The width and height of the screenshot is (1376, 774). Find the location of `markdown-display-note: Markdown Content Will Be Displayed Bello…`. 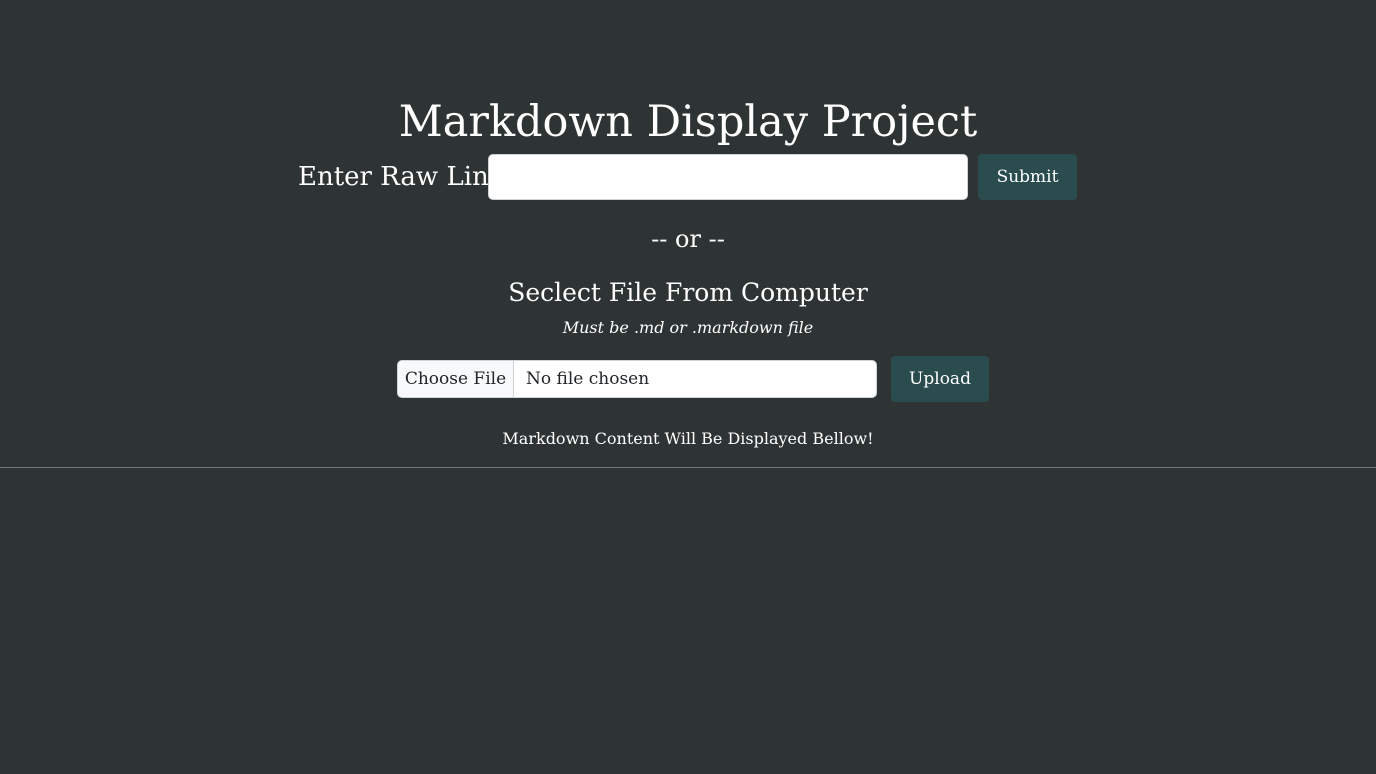

markdown-display-note: Markdown Content Will Be Displayed Bello… is located at coordinates (688, 438).